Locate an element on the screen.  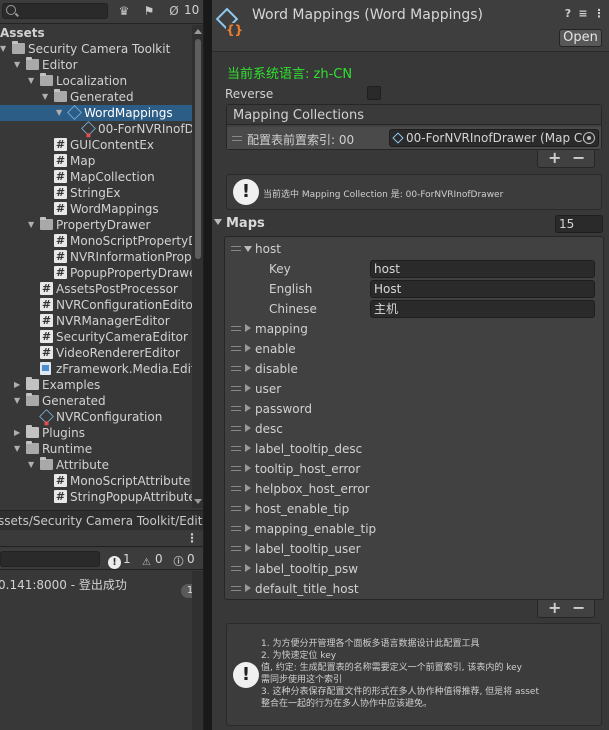
console-search-input is located at coordinates (50, 559).